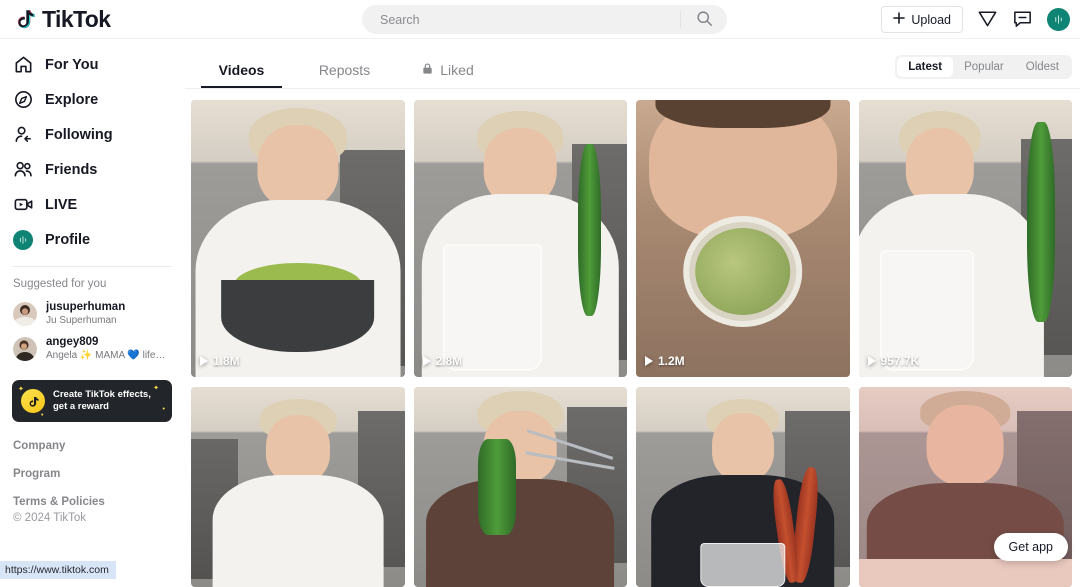 The image size is (1080, 587). Describe the element at coordinates (226, 361) in the screenshot. I see `view-count-value: 1.8M` at that location.